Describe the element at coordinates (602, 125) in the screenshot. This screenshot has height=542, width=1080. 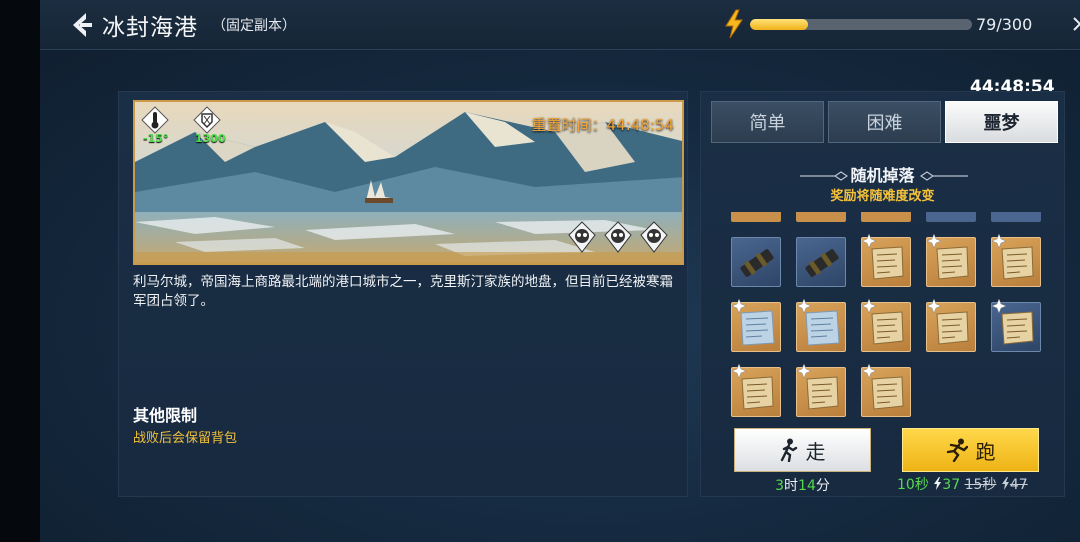
I see `reset-timer: 重置时间：44:48:54` at that location.